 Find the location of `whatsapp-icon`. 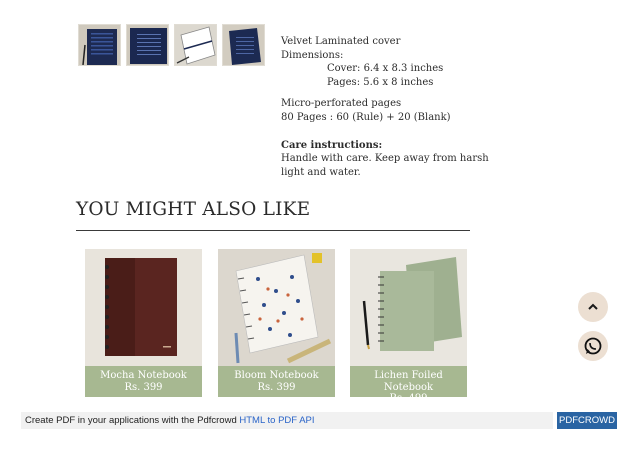

whatsapp-icon is located at coordinates (593, 346).